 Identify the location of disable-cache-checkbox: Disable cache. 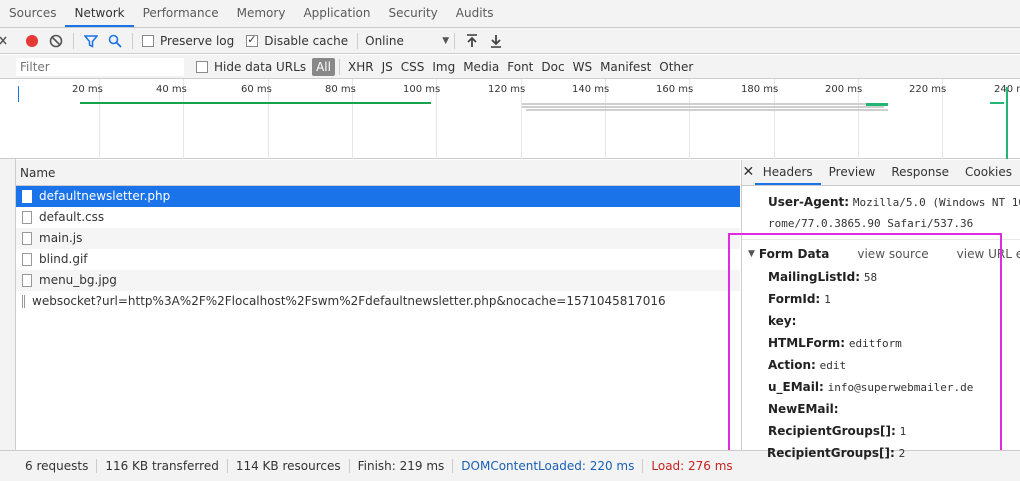
(297, 40).